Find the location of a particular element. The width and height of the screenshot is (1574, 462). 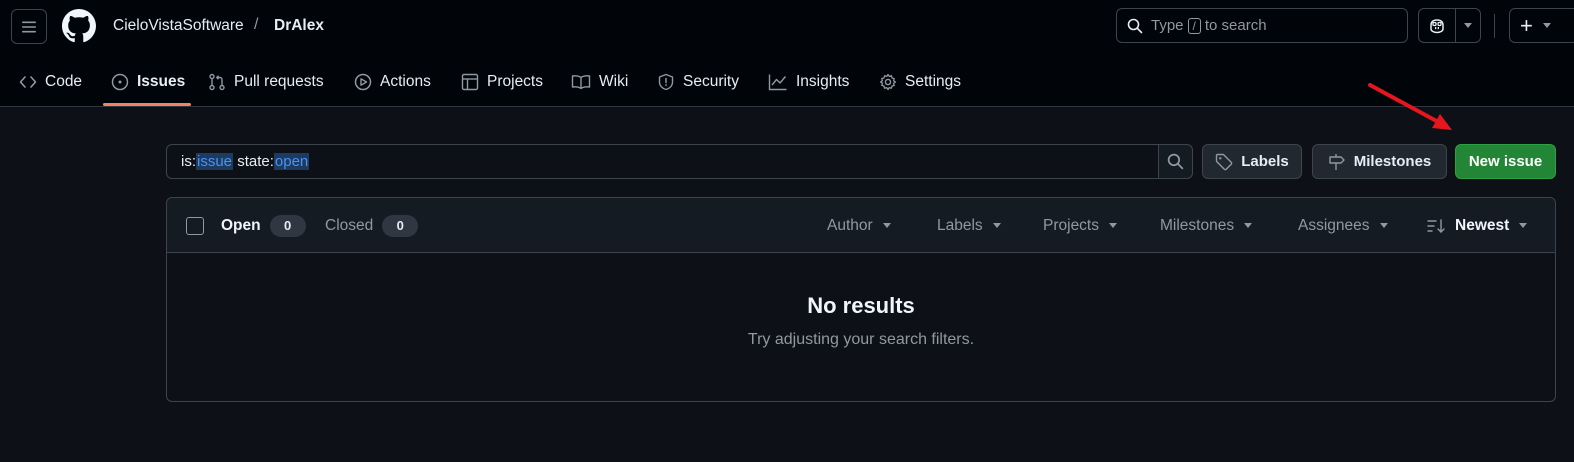

dropdown-label: Milestones is located at coordinates (1197, 225).